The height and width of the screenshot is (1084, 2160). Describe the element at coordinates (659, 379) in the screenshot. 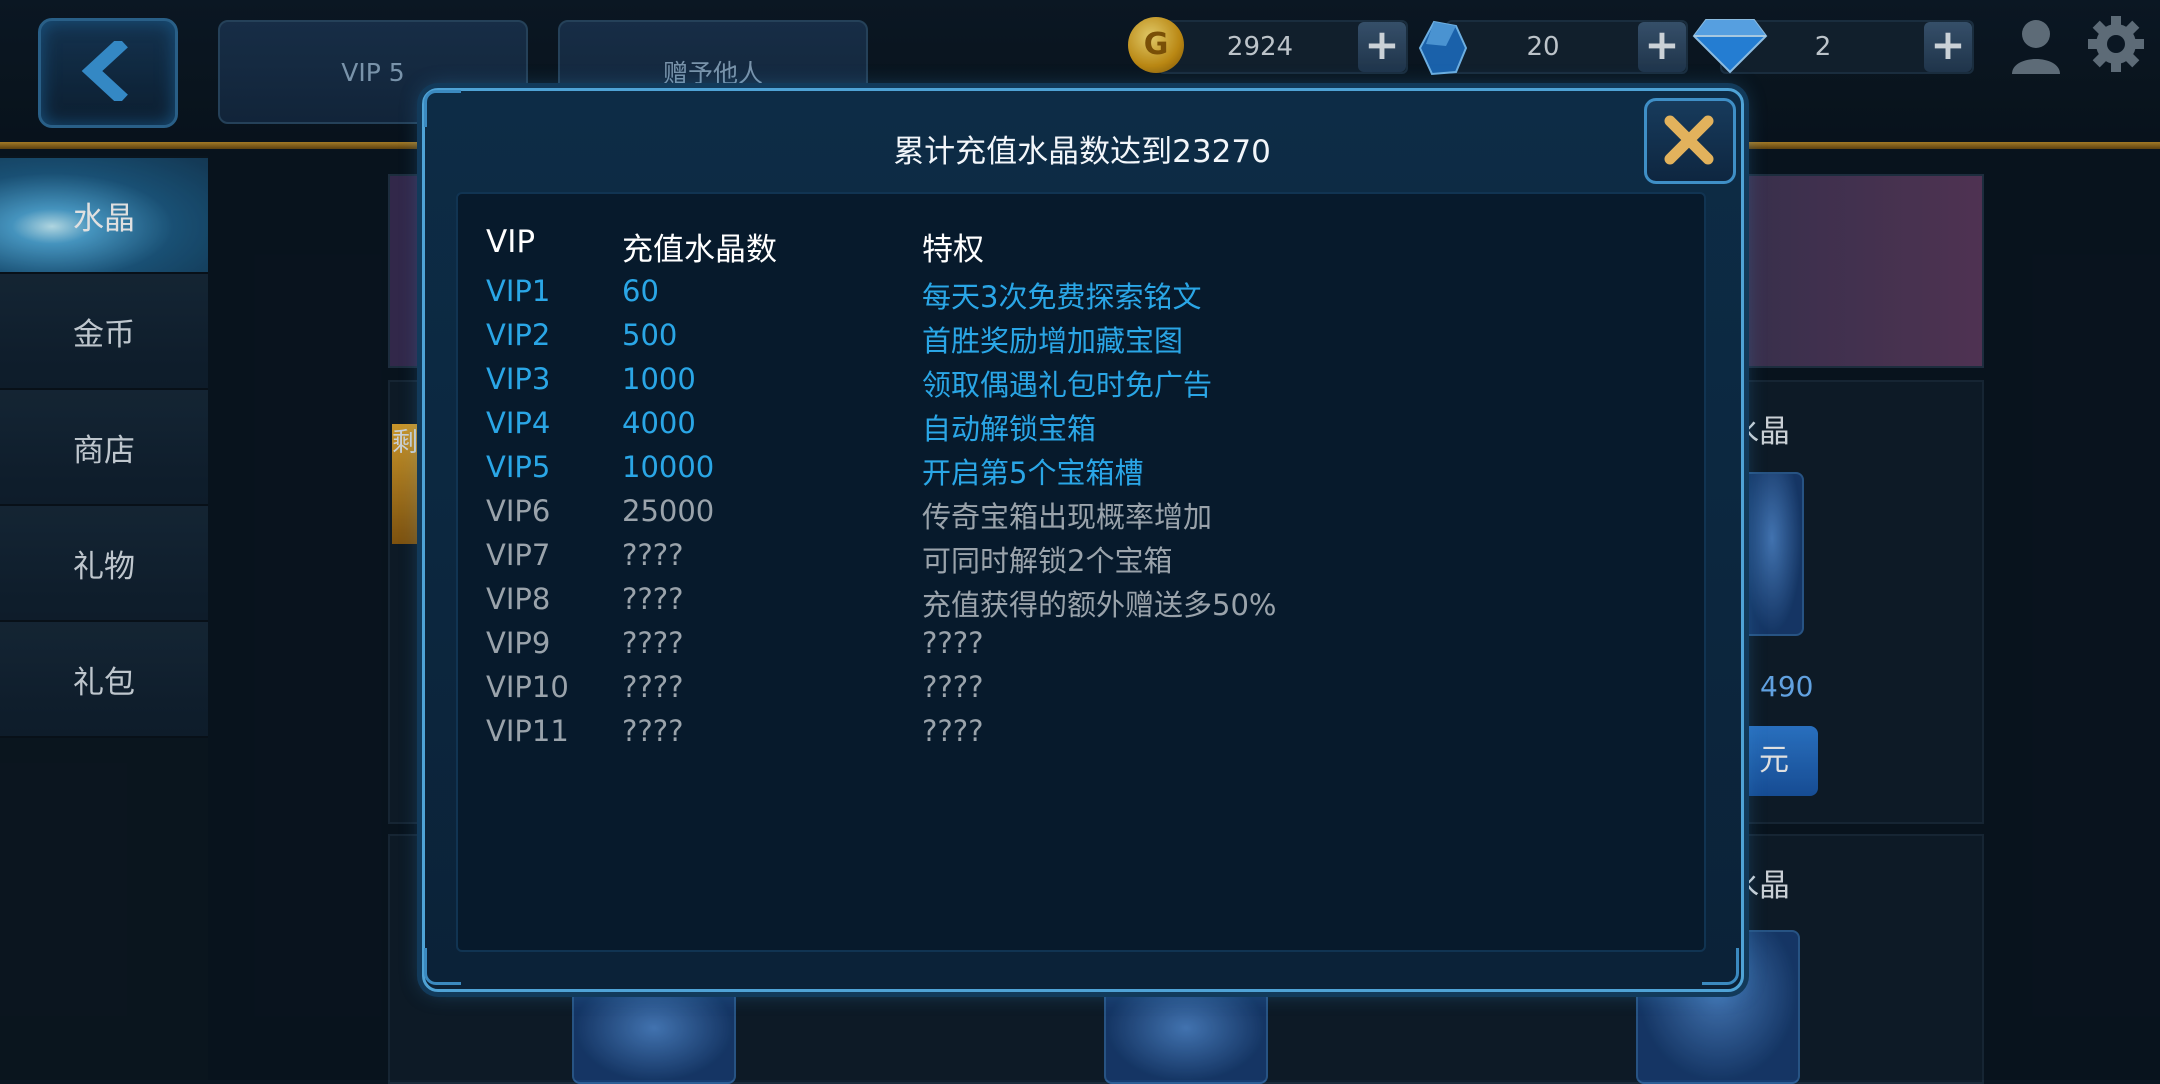

I see `amount-cell: 1000` at that location.